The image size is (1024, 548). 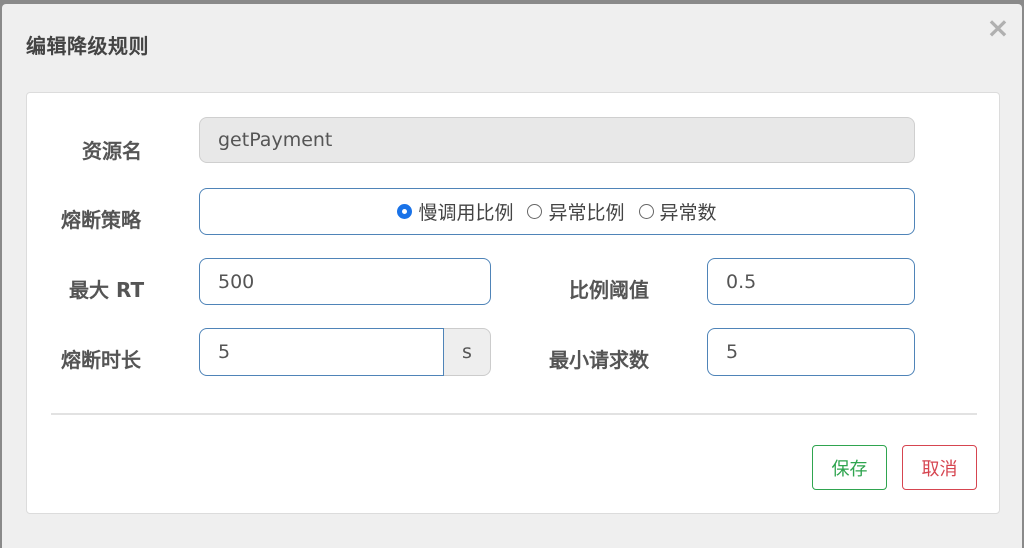 I want to click on save-button: 保存, so click(x=849, y=467).